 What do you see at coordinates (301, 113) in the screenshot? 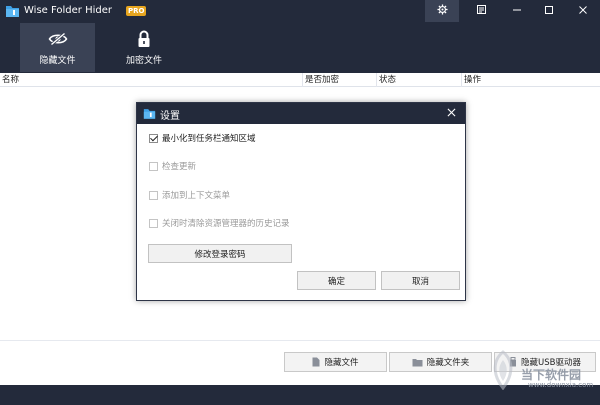
I see `dialog-title-bar: 设置` at bounding box center [301, 113].